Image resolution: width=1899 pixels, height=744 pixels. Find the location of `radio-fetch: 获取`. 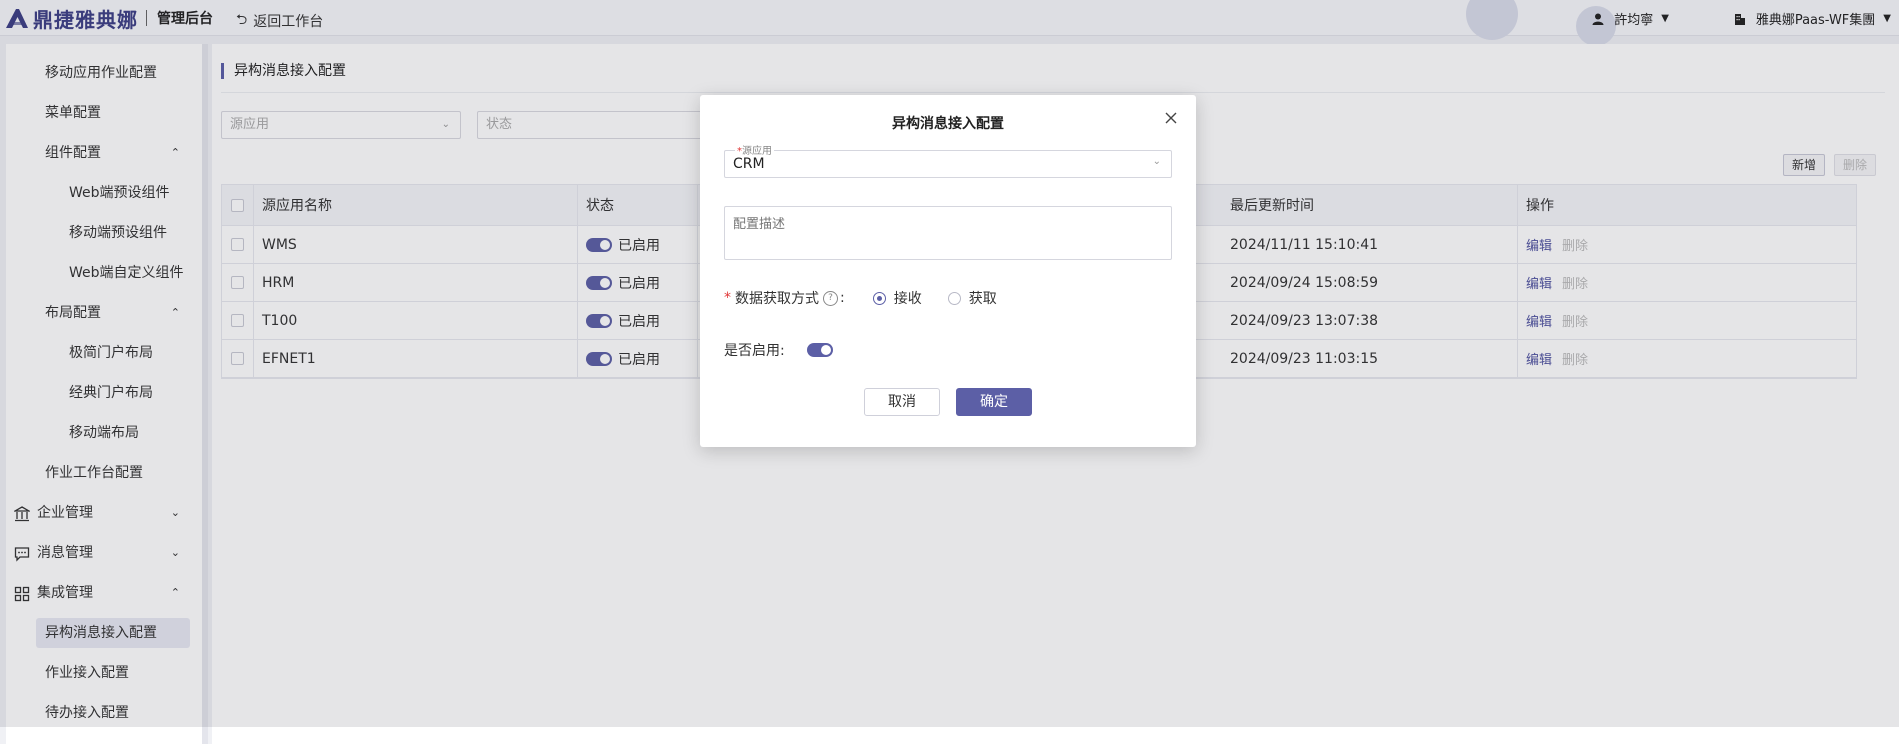

radio-fetch: 获取 is located at coordinates (972, 298).